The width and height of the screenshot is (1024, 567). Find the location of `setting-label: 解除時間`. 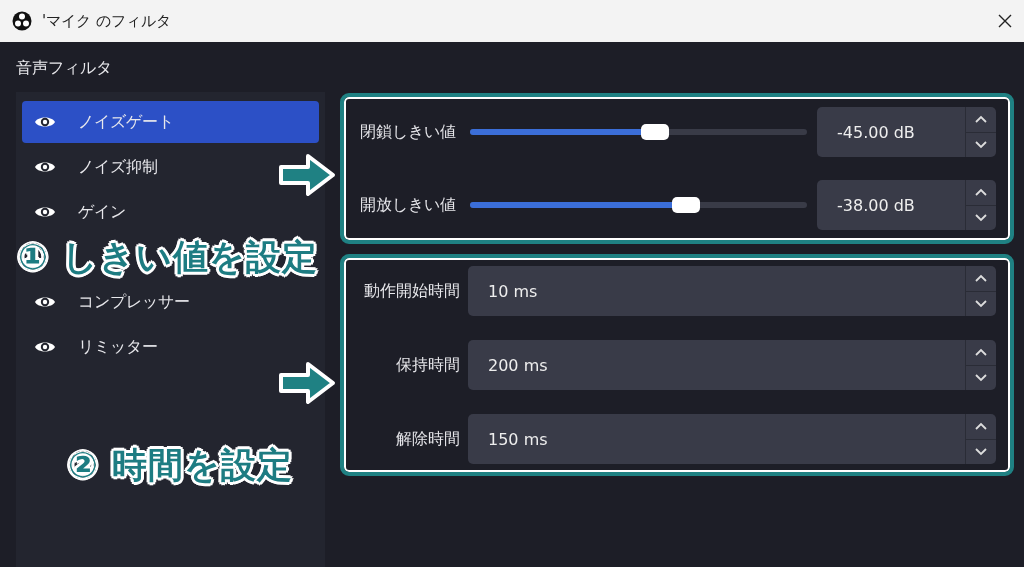

setting-label: 解除時間 is located at coordinates (428, 439).